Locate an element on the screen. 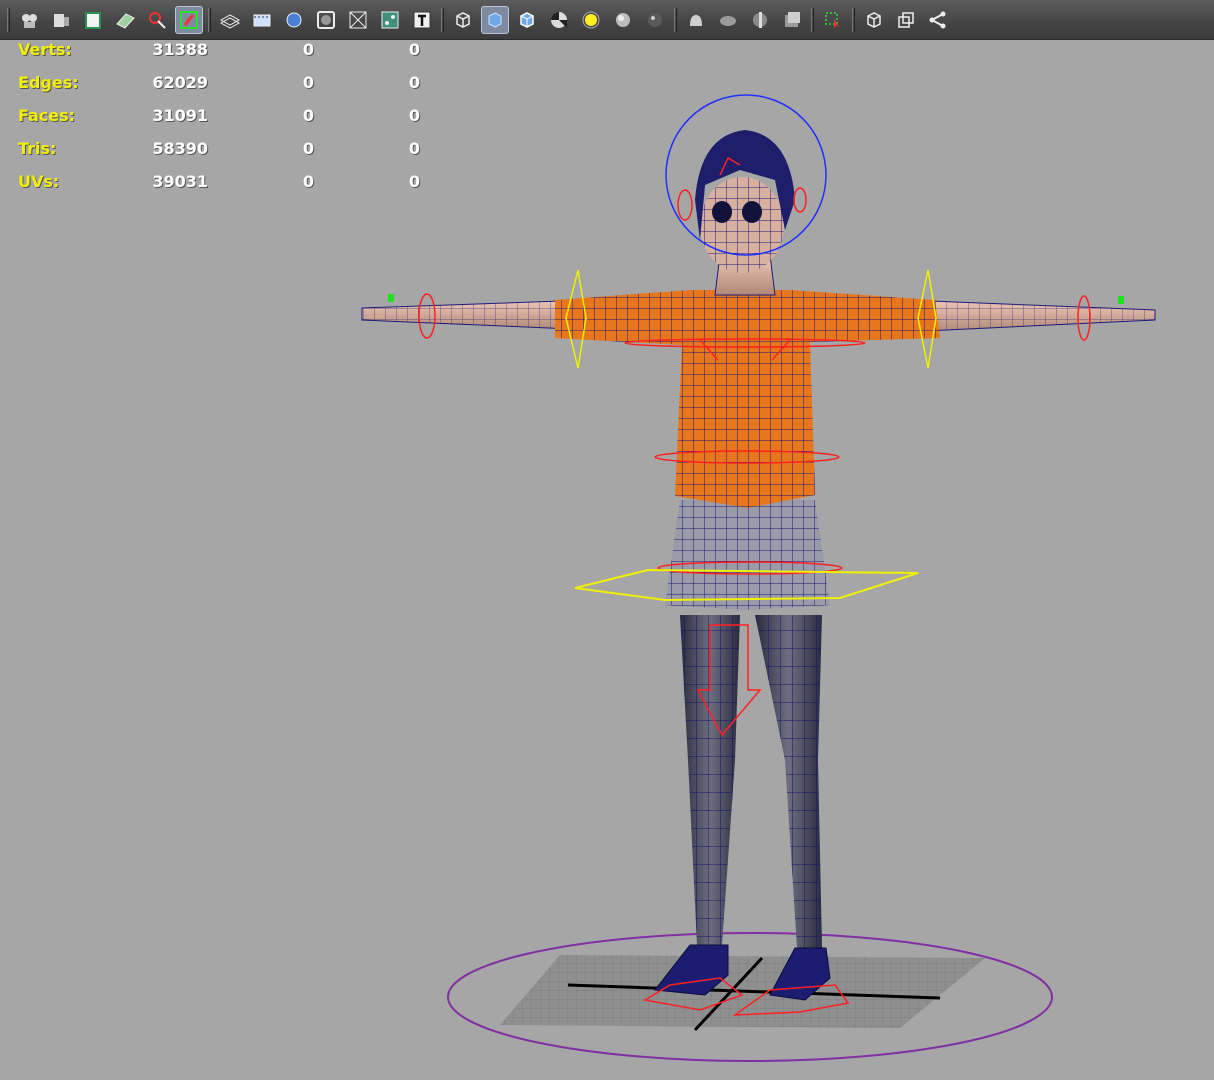  camera-film-icon is located at coordinates (61, 20).